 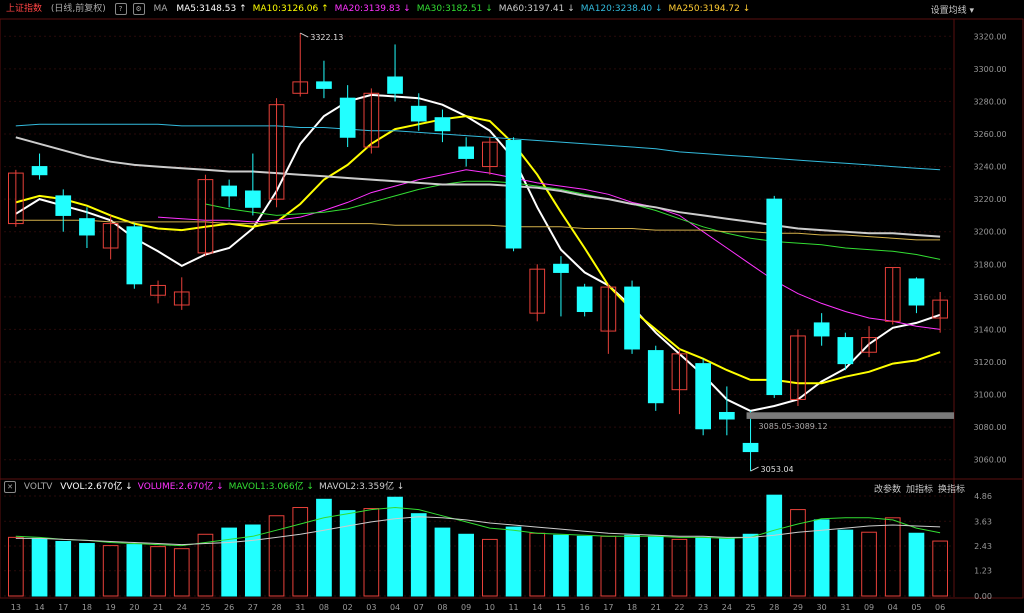 I want to click on mavol1-line, so click(x=478, y=526).